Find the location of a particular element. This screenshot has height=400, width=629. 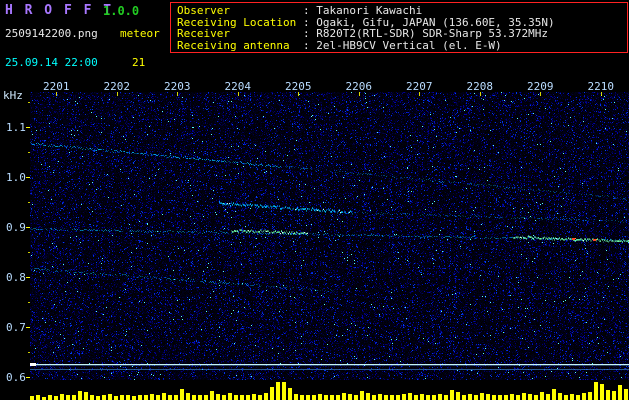

y-tick-label: 1.0 is located at coordinates (16, 177).